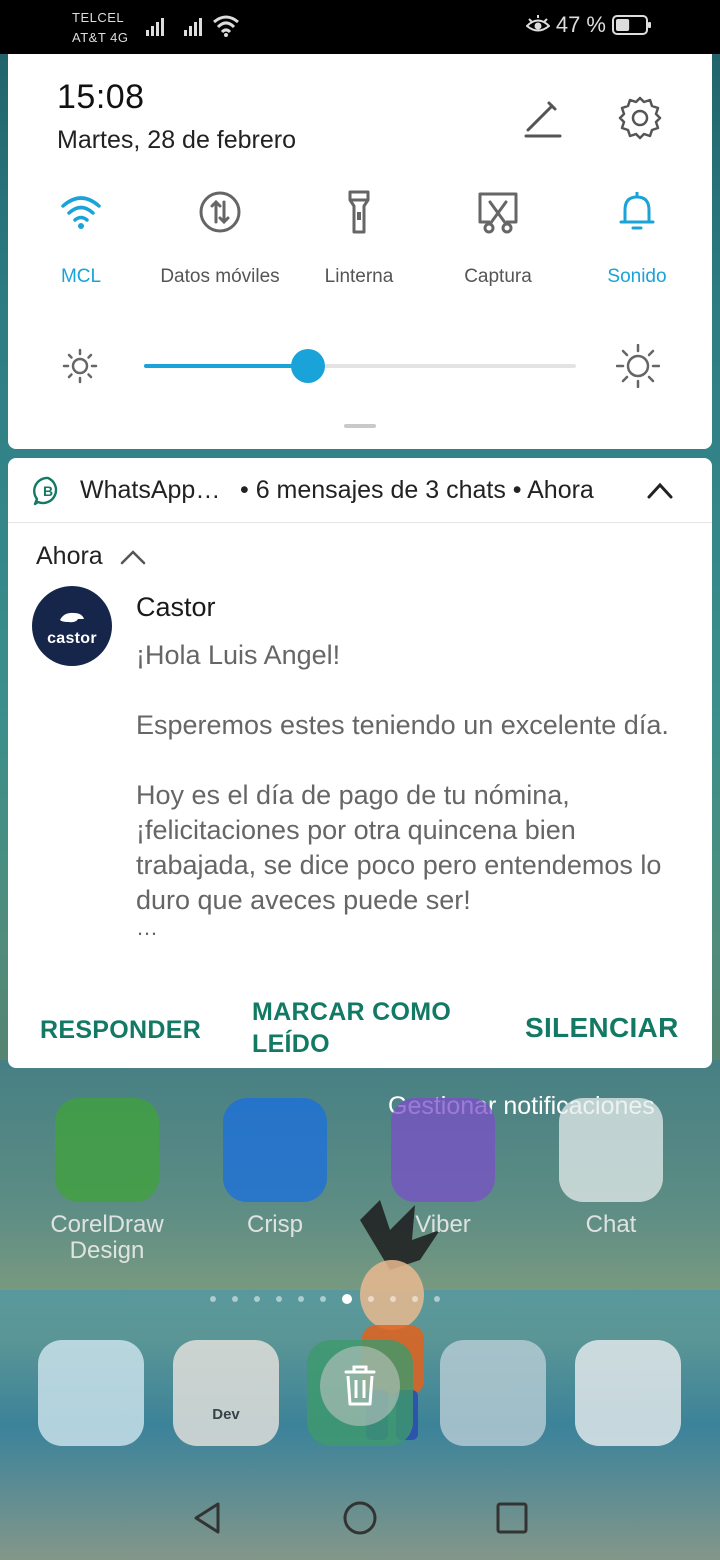 The height and width of the screenshot is (1560, 720). I want to click on page-indicator, so click(360, 1299).